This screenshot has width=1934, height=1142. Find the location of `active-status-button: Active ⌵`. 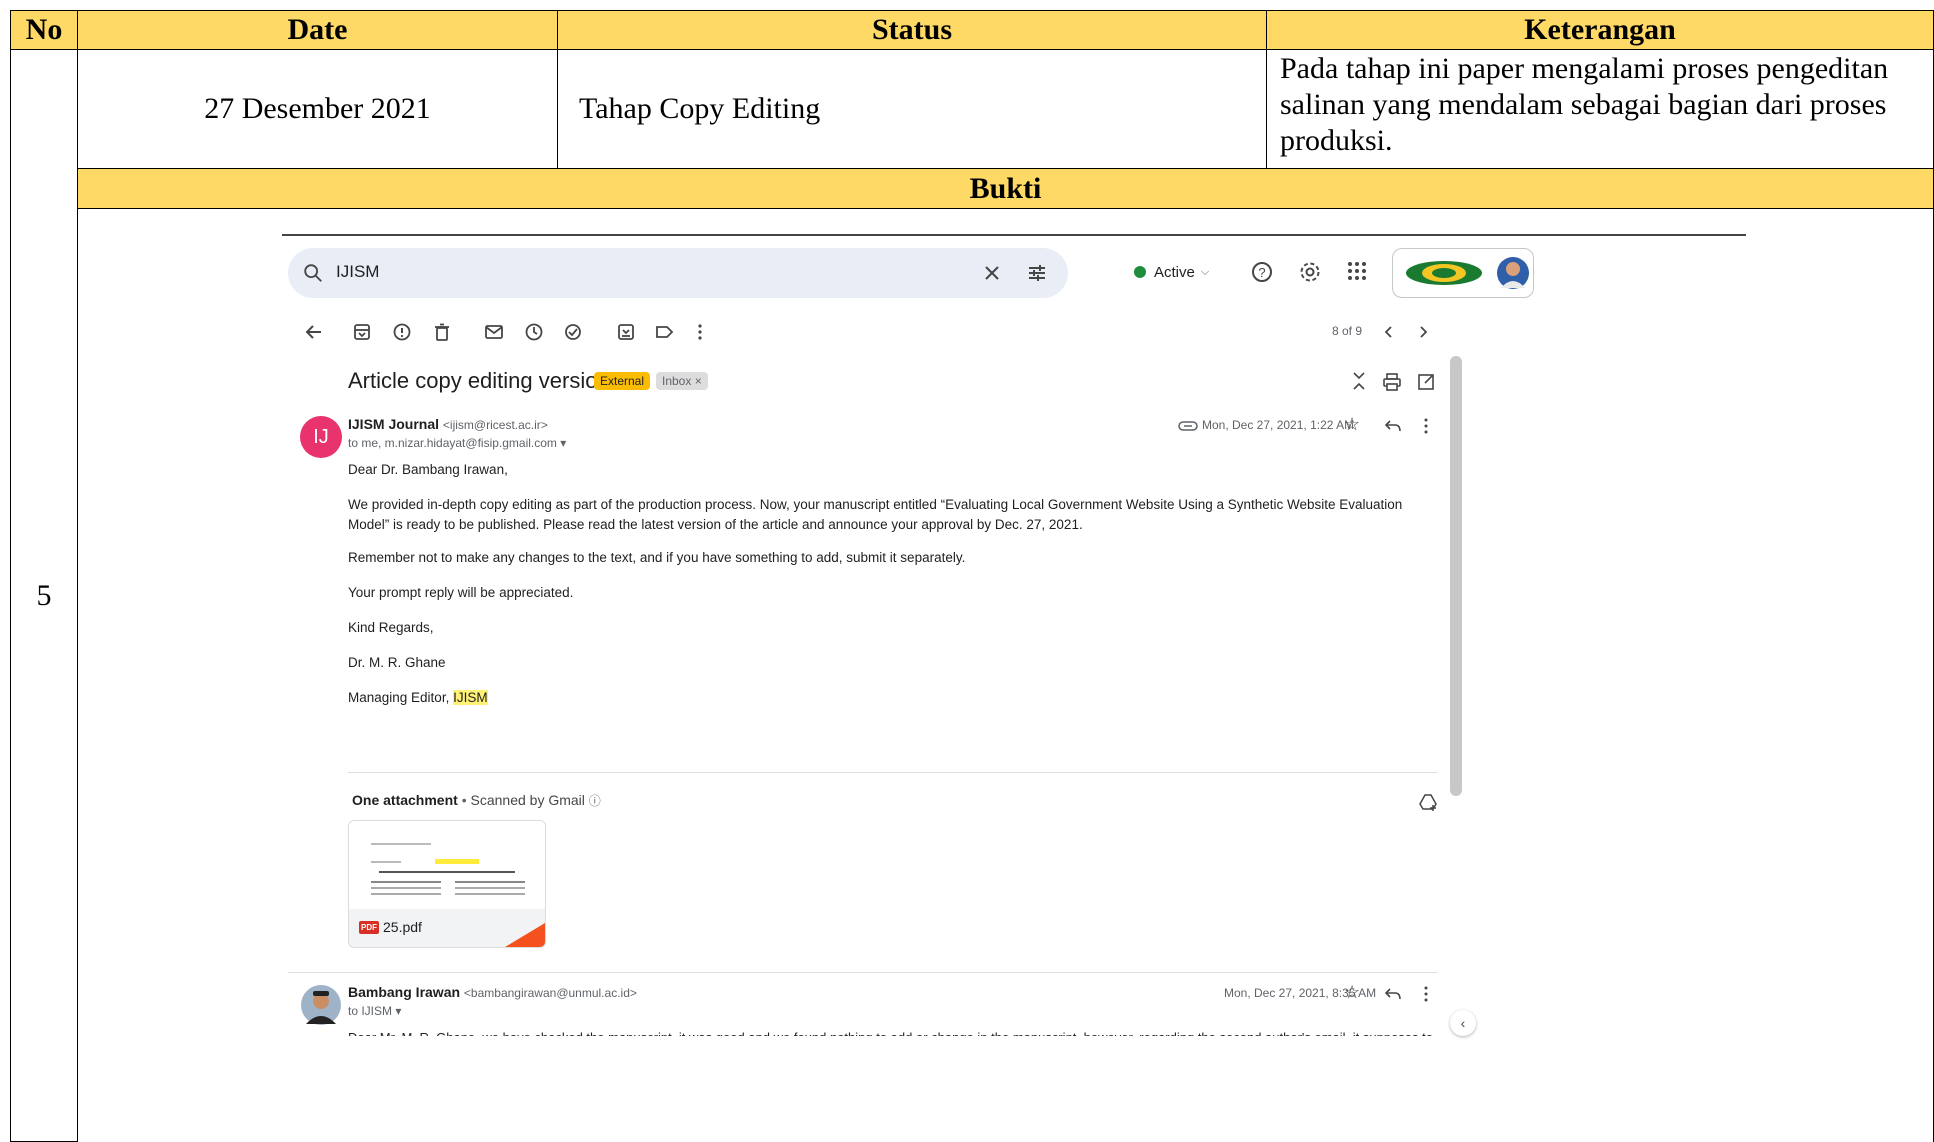

active-status-button: Active ⌵ is located at coordinates (1172, 272).